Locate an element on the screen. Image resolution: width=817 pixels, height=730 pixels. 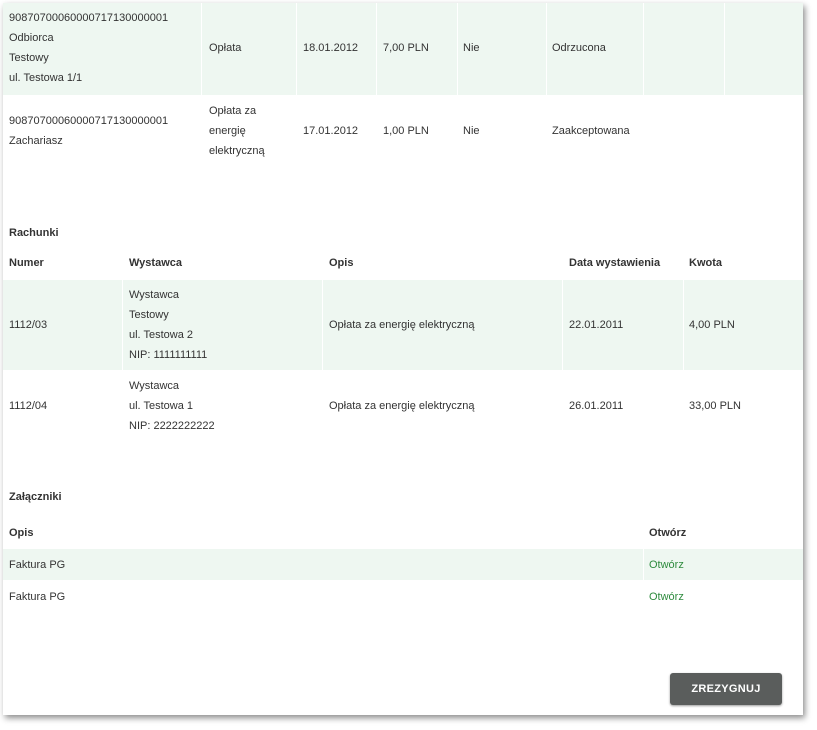
payment-date: 18.01.2012 is located at coordinates (331, 48).